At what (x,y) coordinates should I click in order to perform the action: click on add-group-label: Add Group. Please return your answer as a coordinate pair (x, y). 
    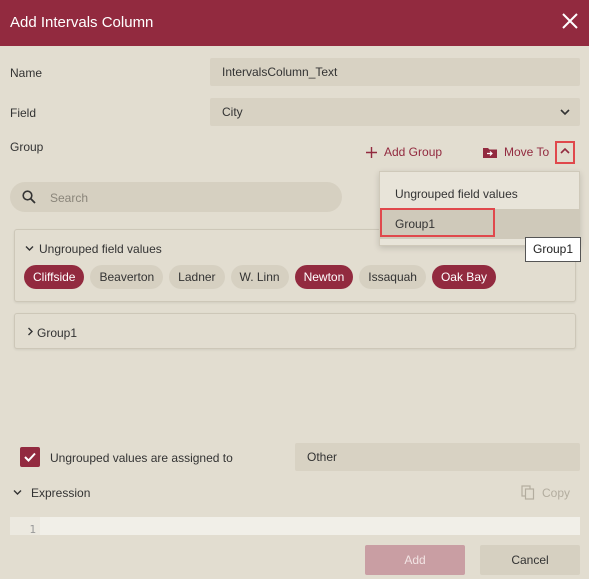
    Looking at the image, I should click on (413, 152).